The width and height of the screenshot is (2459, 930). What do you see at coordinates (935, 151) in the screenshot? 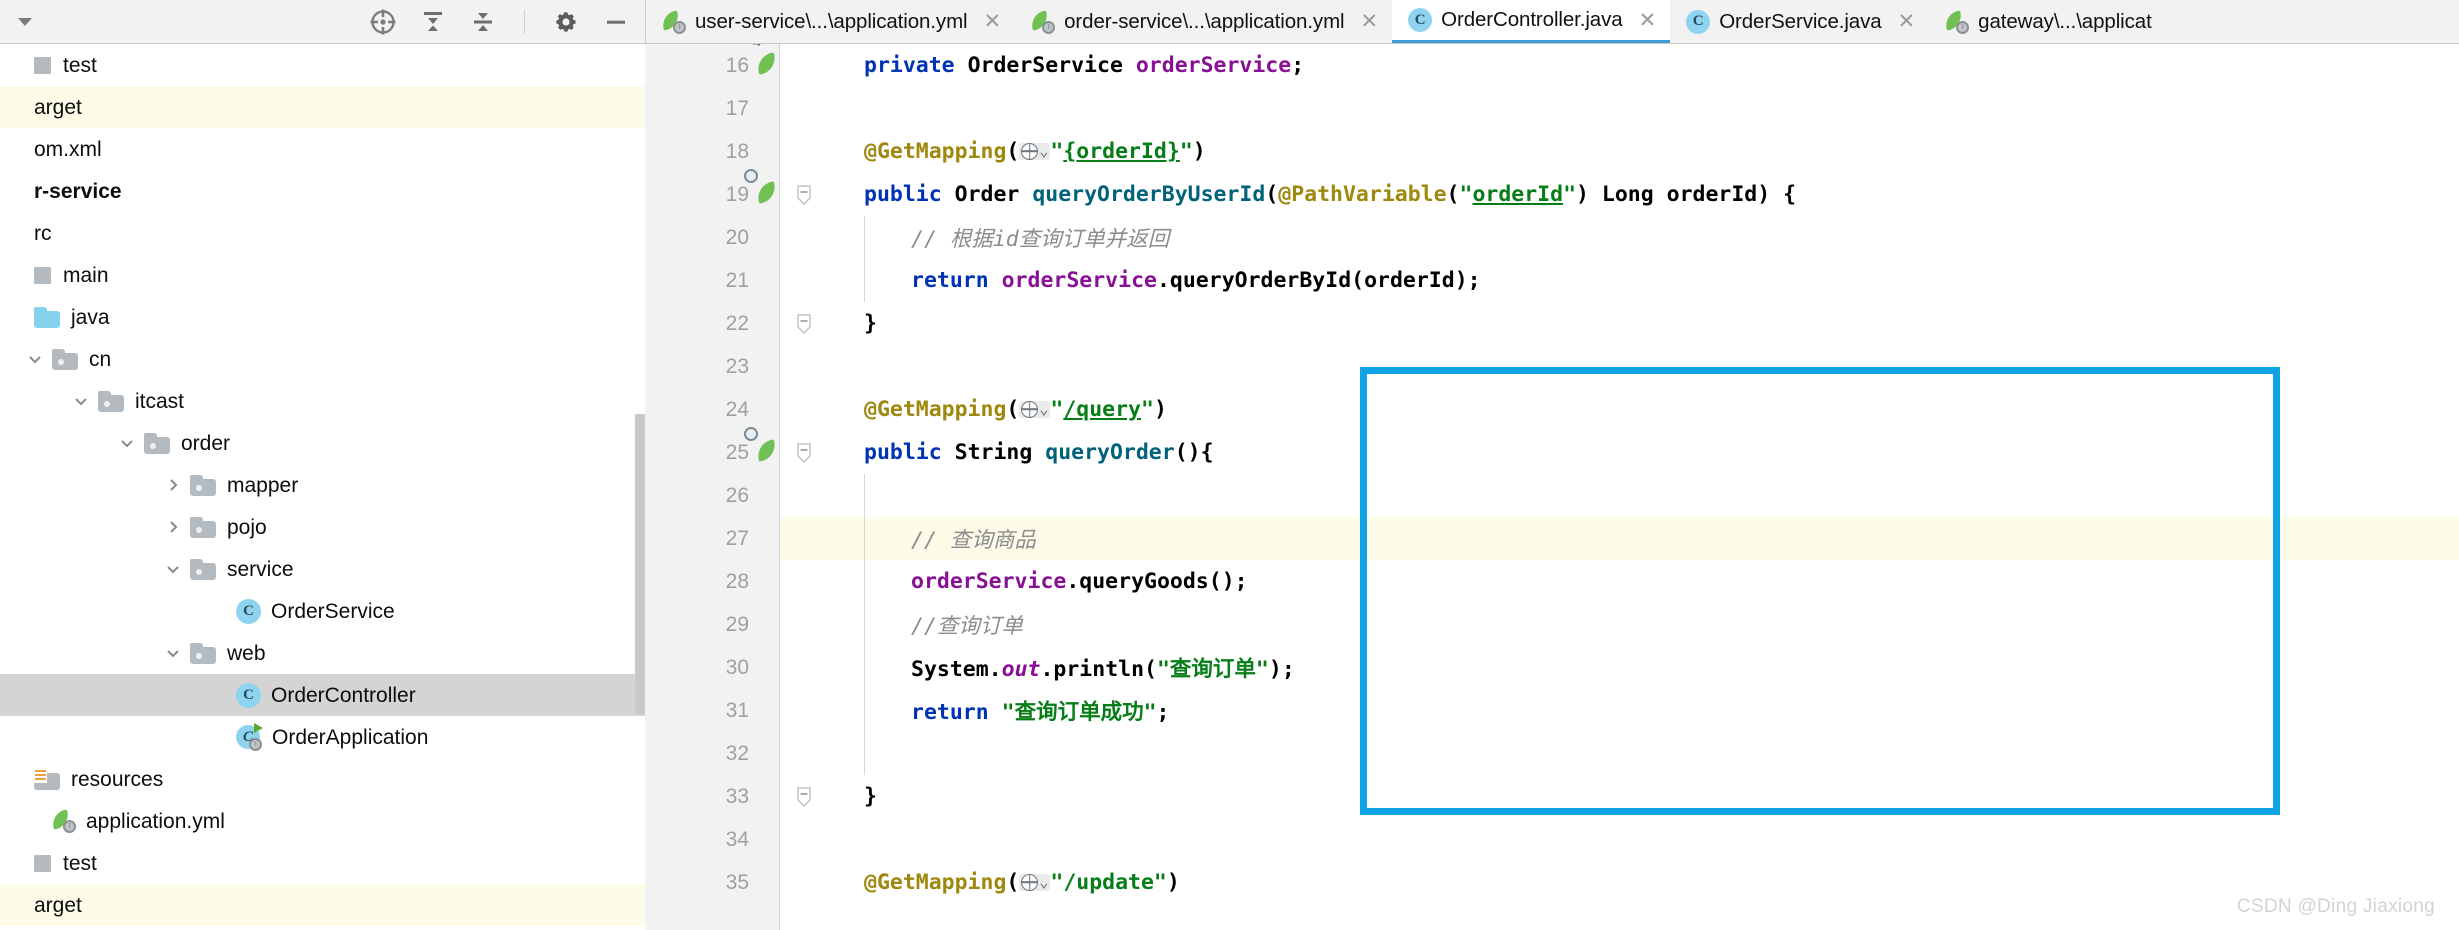
I see `code-token: @GetMapping` at bounding box center [935, 151].